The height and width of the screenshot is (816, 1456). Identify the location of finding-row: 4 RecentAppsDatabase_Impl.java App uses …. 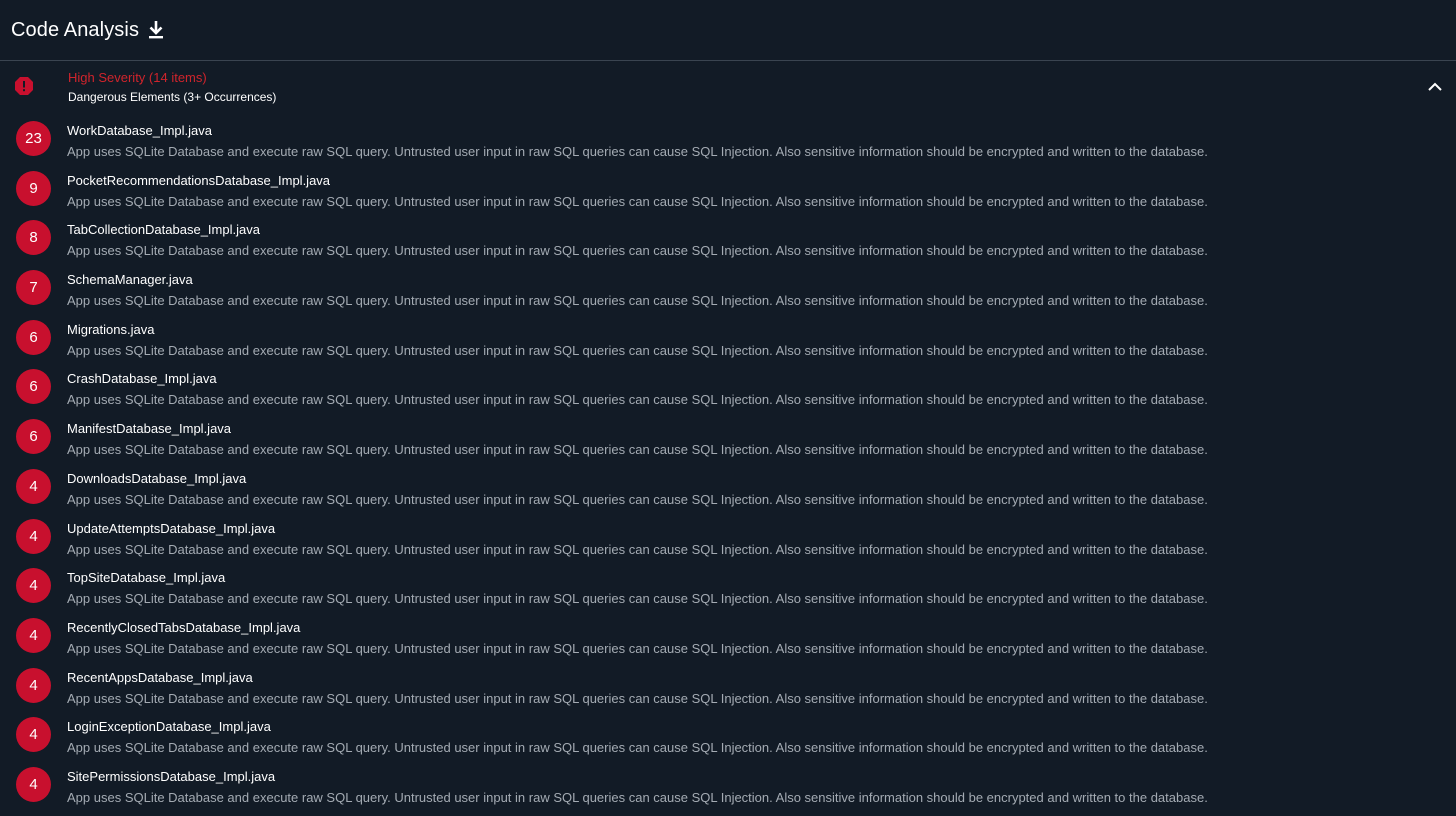
(728, 689).